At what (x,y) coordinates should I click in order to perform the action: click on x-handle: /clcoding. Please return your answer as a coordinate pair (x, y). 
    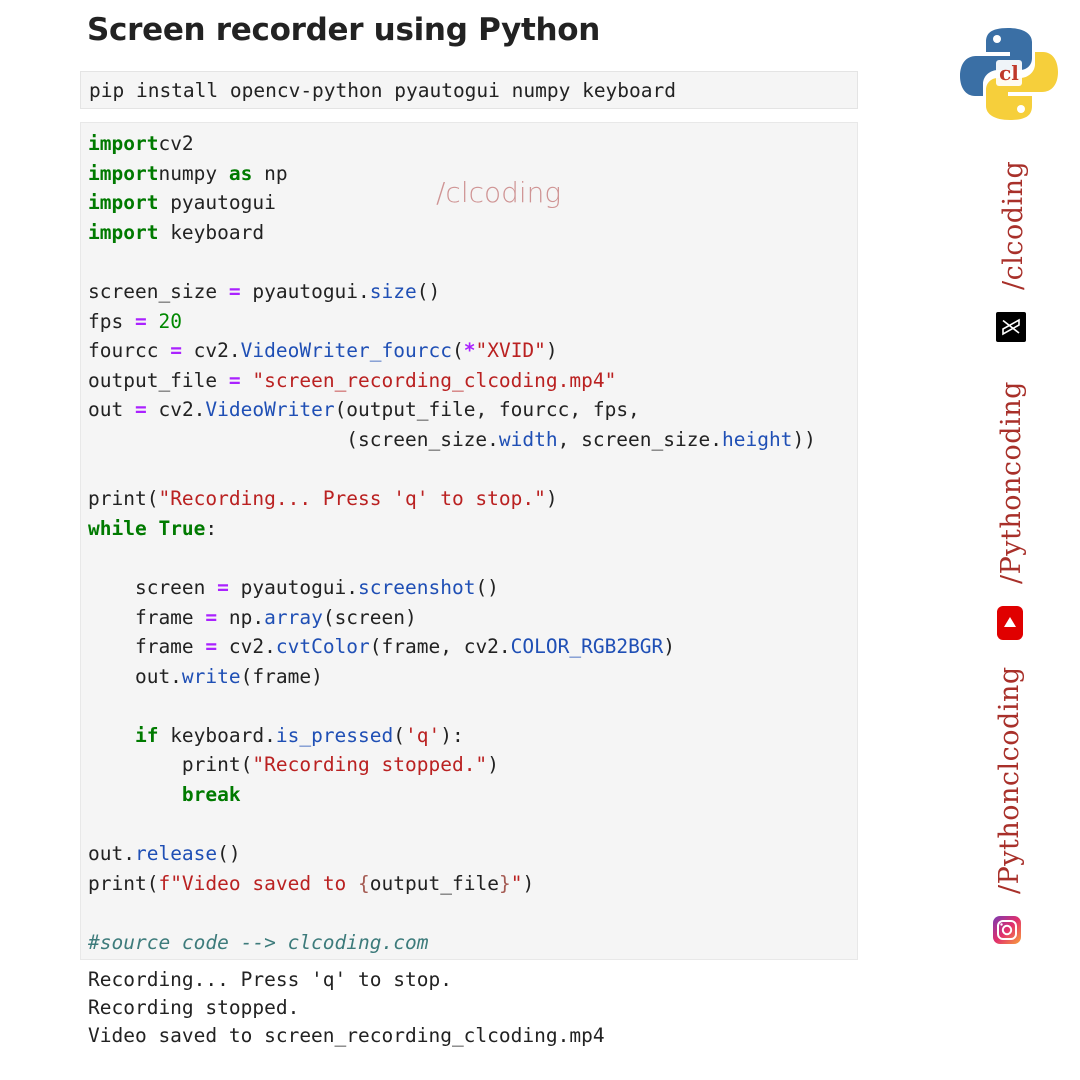
    Looking at the image, I should click on (1013, 225).